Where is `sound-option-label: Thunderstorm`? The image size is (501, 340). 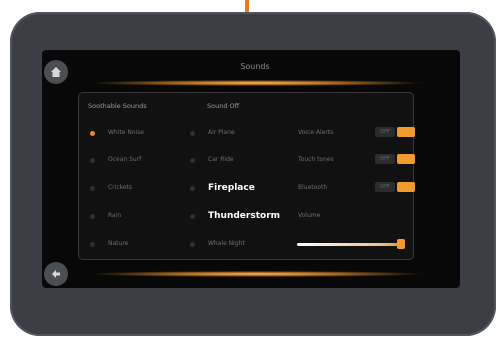 sound-option-label: Thunderstorm is located at coordinates (244, 216).